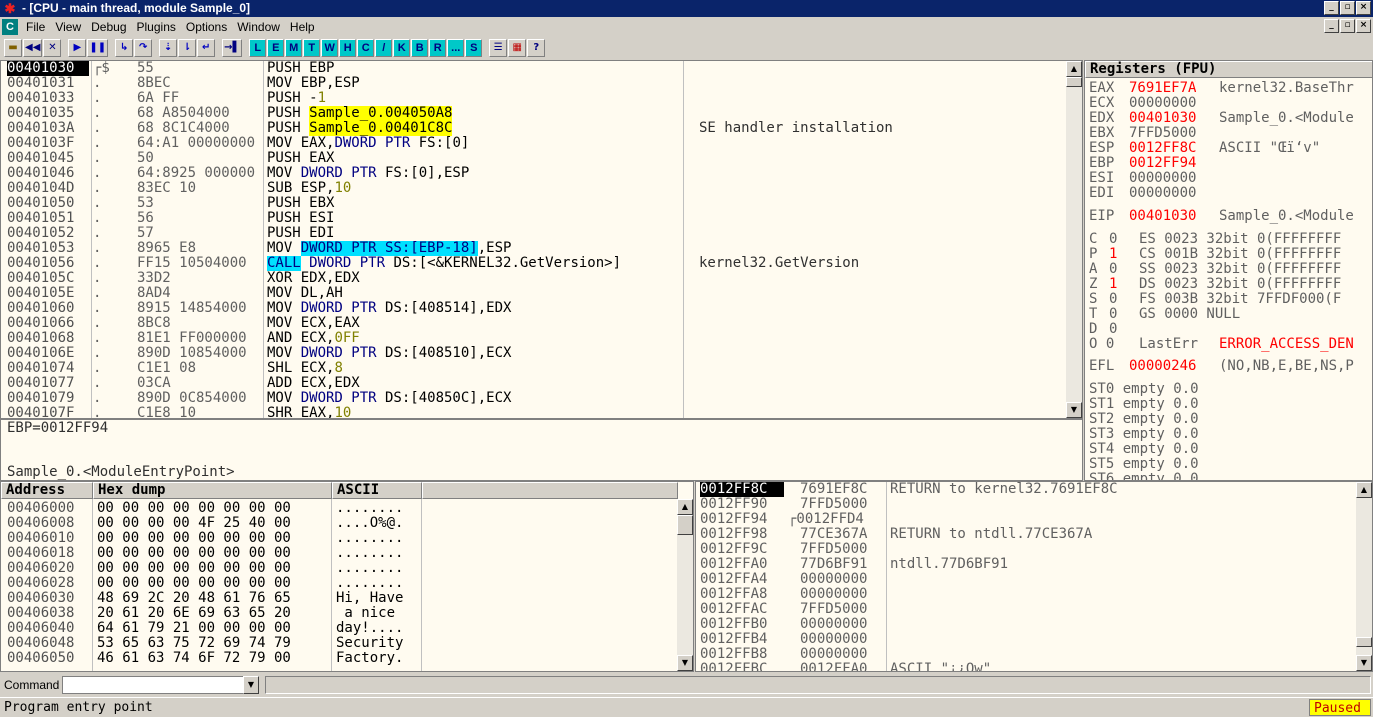 The height and width of the screenshot is (717, 1373). What do you see at coordinates (541, 188) in the screenshot?
I see `disasm-row: 0040104D. 83EC 10 SUB ESP,10` at bounding box center [541, 188].